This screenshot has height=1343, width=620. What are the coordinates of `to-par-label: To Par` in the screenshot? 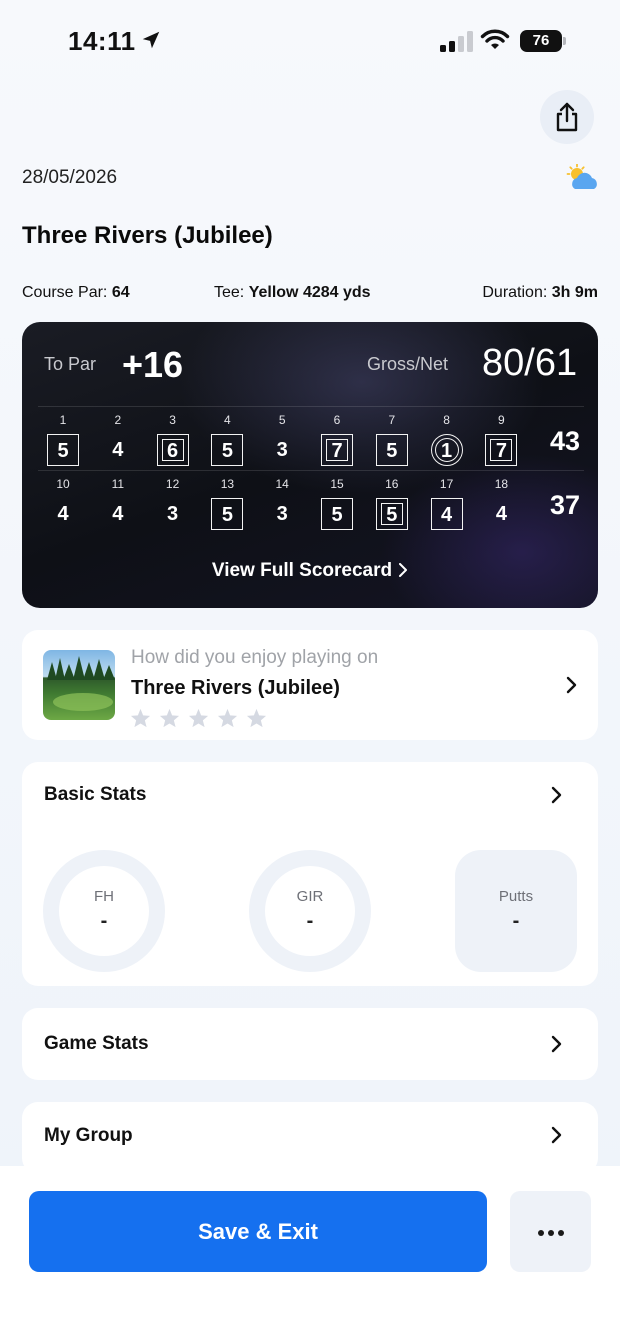 It's located at (70, 364).